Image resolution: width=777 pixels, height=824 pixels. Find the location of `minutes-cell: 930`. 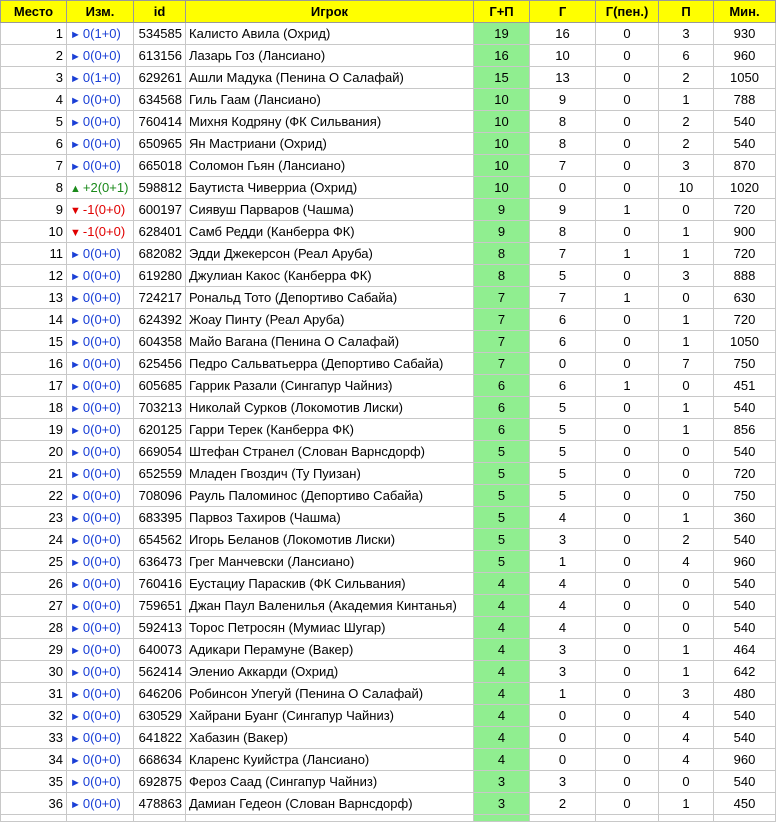

minutes-cell: 930 is located at coordinates (744, 33).